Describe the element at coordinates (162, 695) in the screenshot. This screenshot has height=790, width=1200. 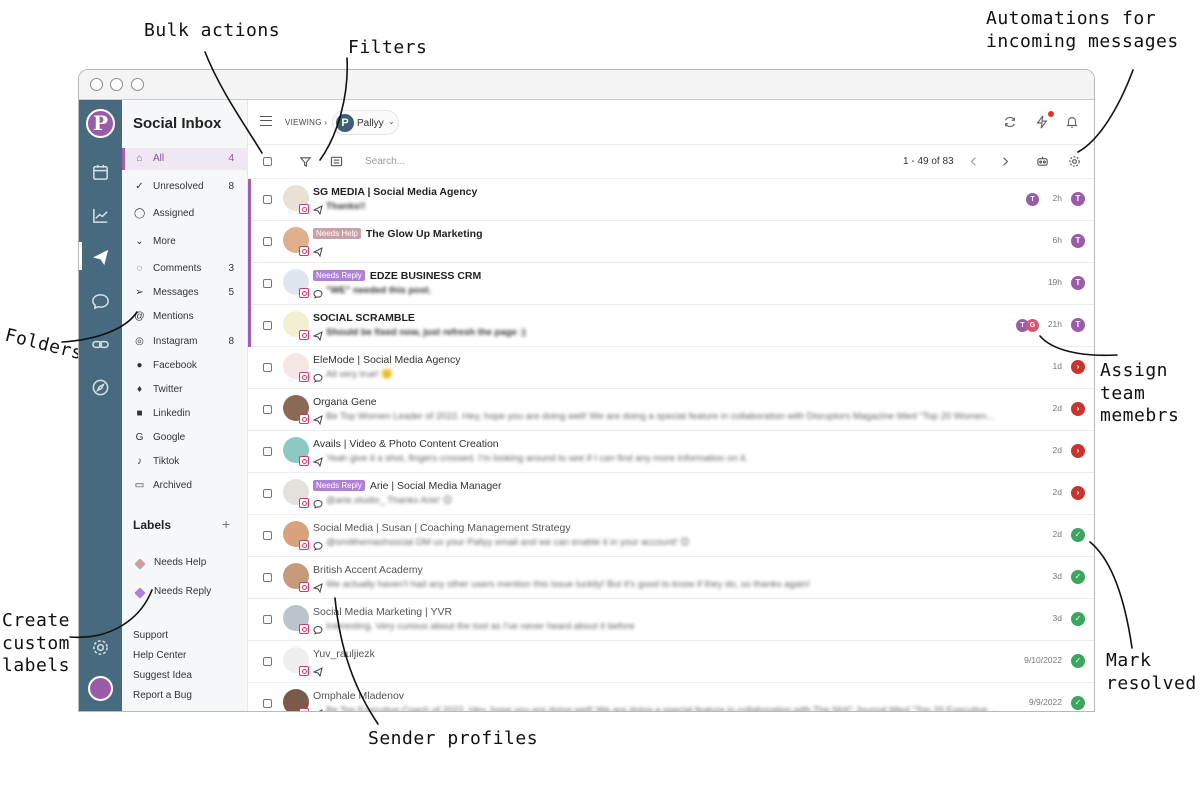
I see `footer-link-report-a-bug: Report a Bug` at that location.